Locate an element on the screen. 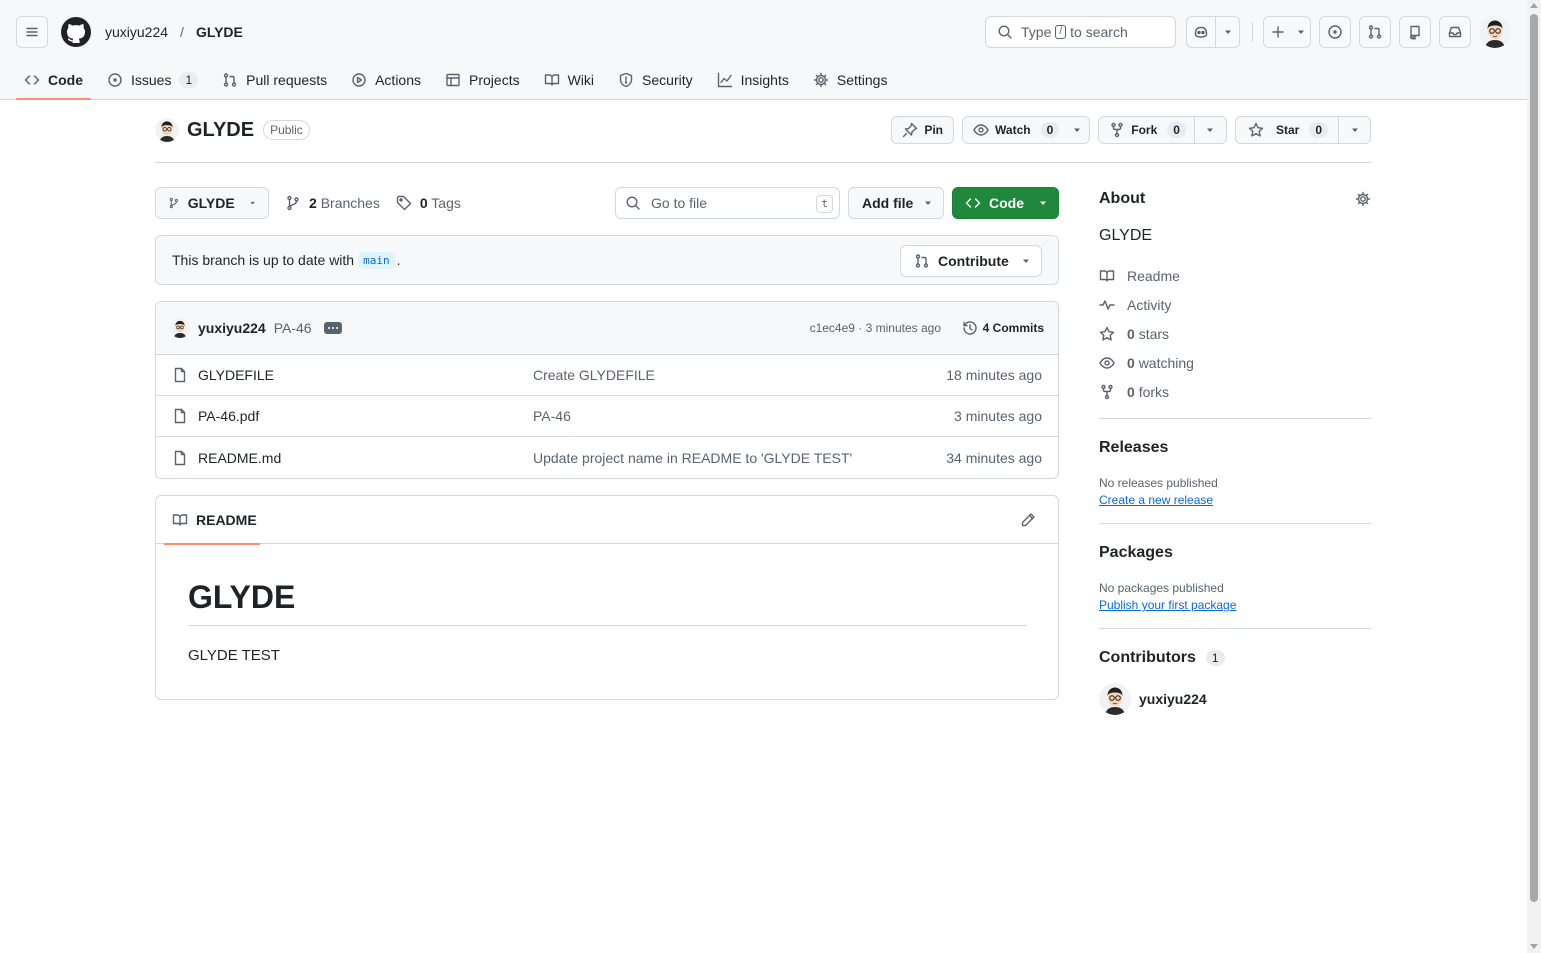 This screenshot has width=1541, height=953. copilot-button is located at coordinates (1213, 32).